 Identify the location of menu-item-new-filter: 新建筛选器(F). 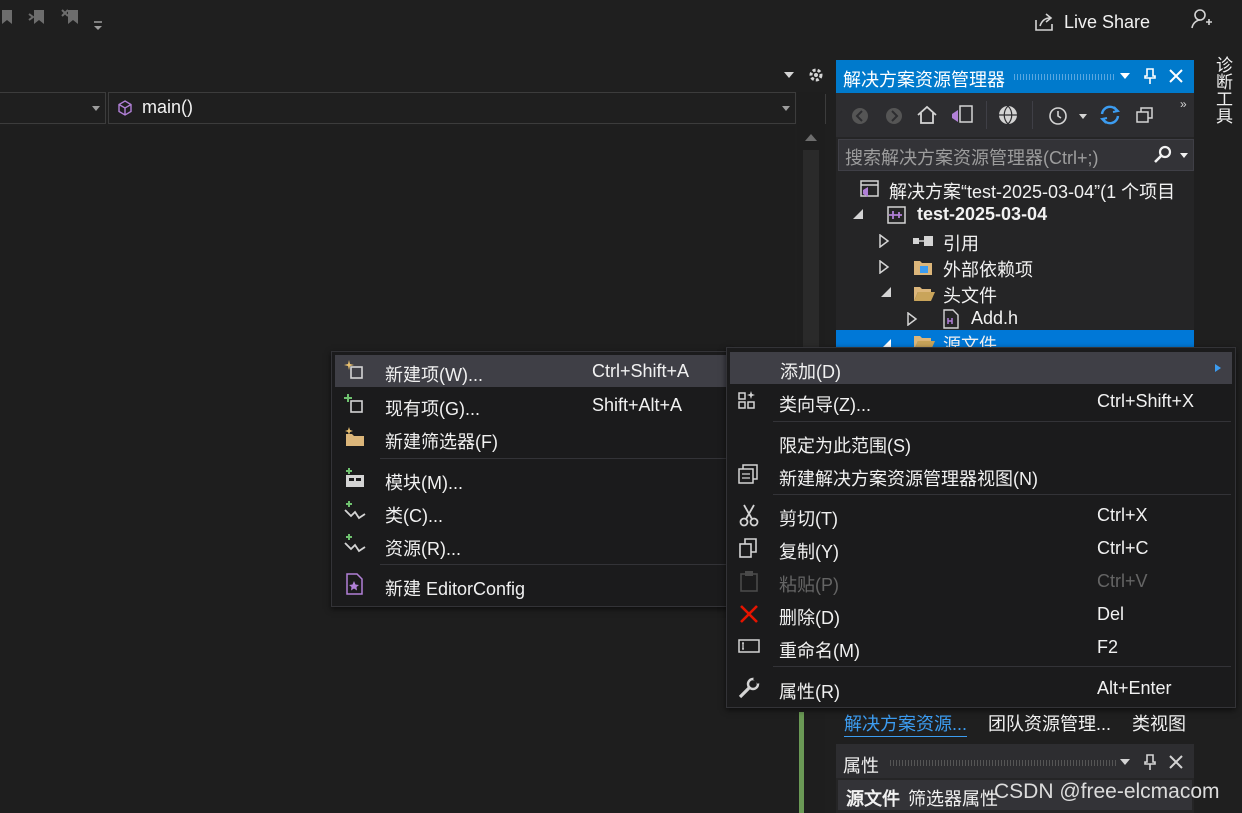
(530, 438).